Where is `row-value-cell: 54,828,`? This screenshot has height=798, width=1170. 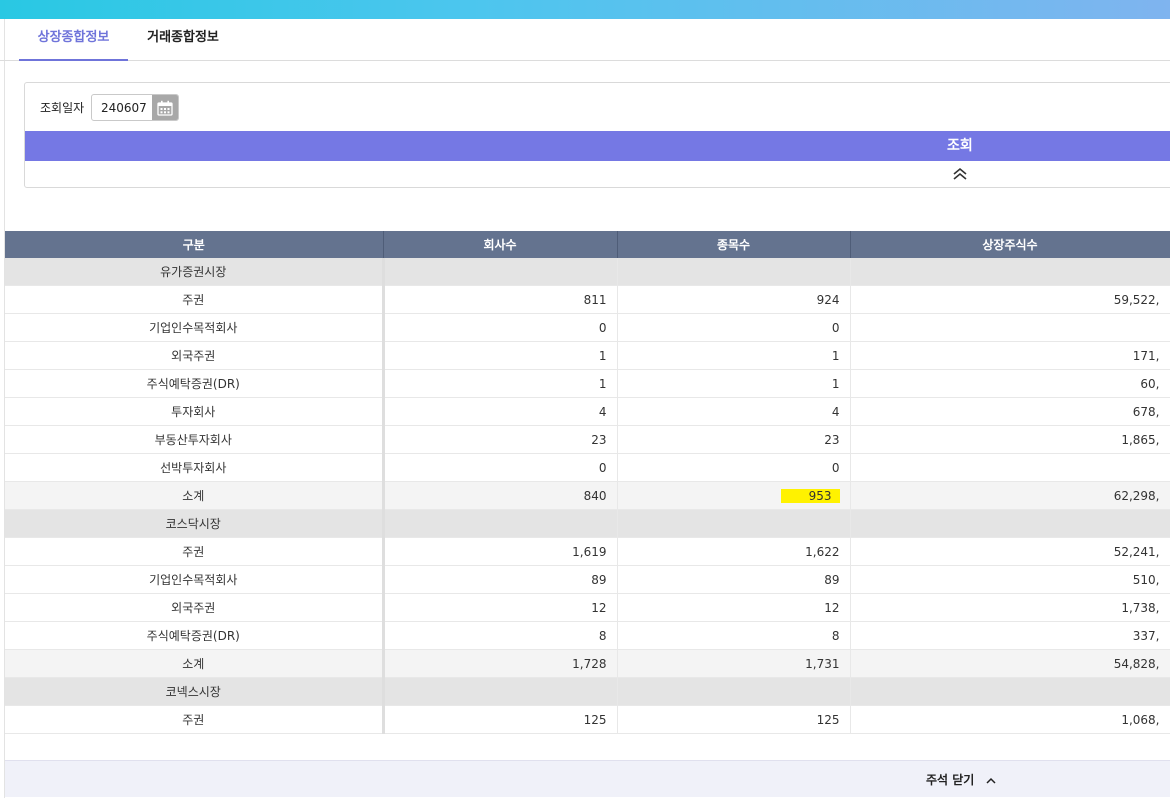
row-value-cell: 54,828, is located at coordinates (1010, 663).